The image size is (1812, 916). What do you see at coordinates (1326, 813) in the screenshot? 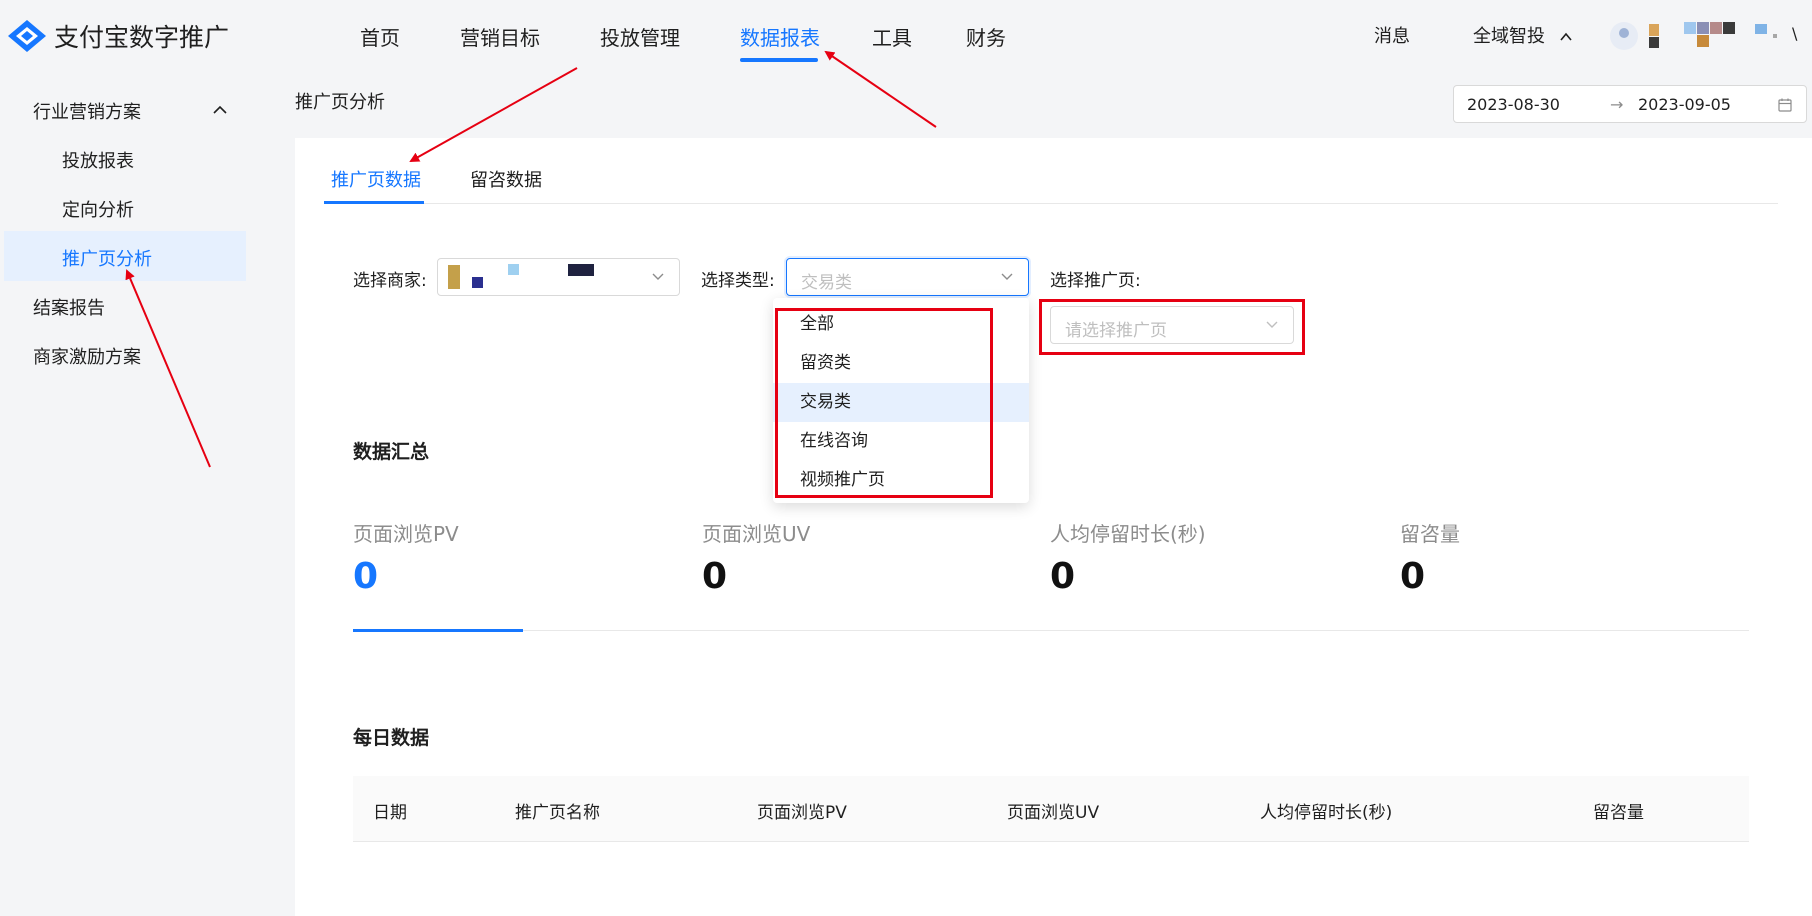
I see `column-avg-duration: 人均停留时长(秒)` at bounding box center [1326, 813].